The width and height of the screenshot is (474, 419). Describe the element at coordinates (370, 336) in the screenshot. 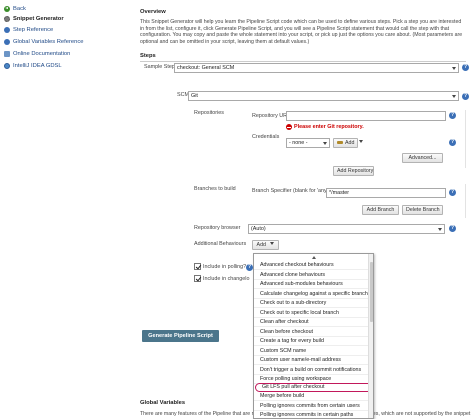

I see `menu-scrollbar` at that location.